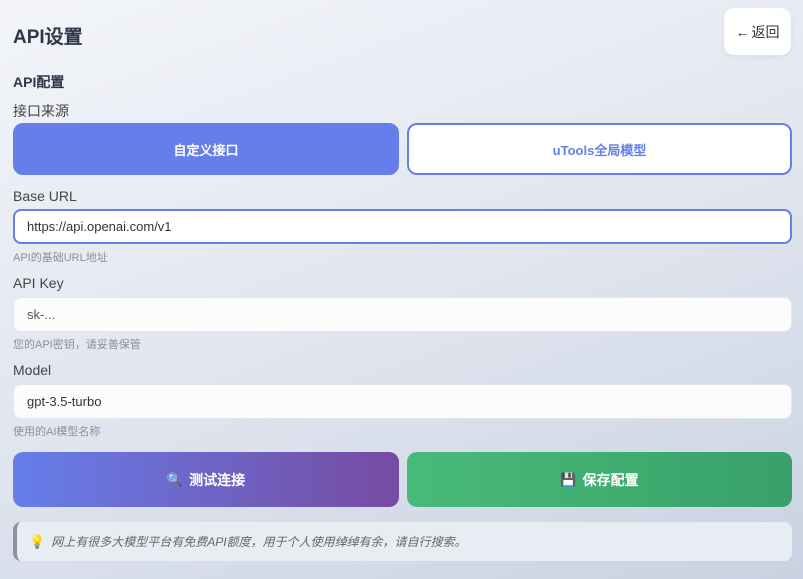  What do you see at coordinates (402, 226) in the screenshot?
I see `base-url-input` at bounding box center [402, 226].